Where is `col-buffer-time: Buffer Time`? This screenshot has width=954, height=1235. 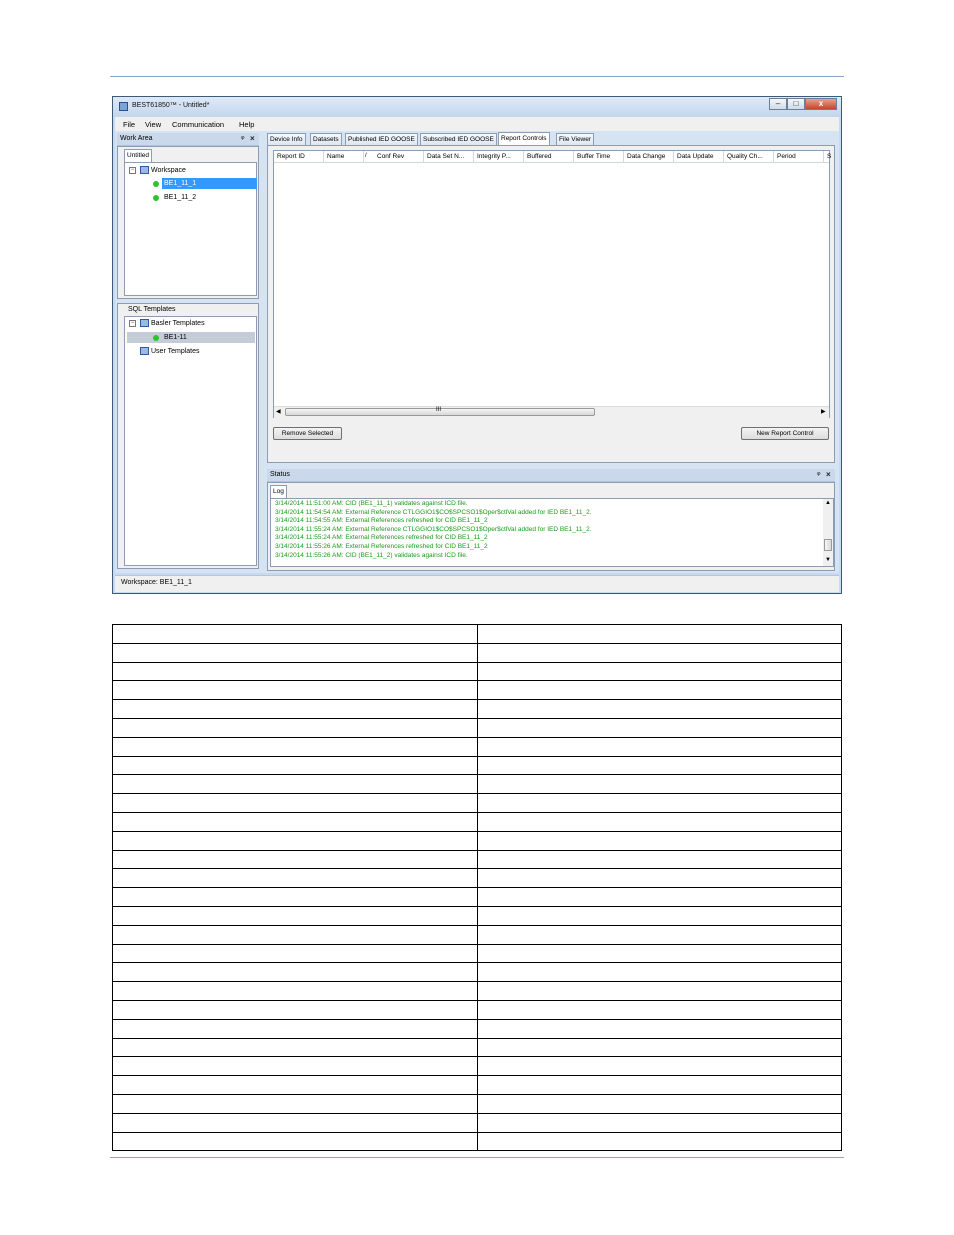 col-buffer-time: Buffer Time is located at coordinates (599, 156).